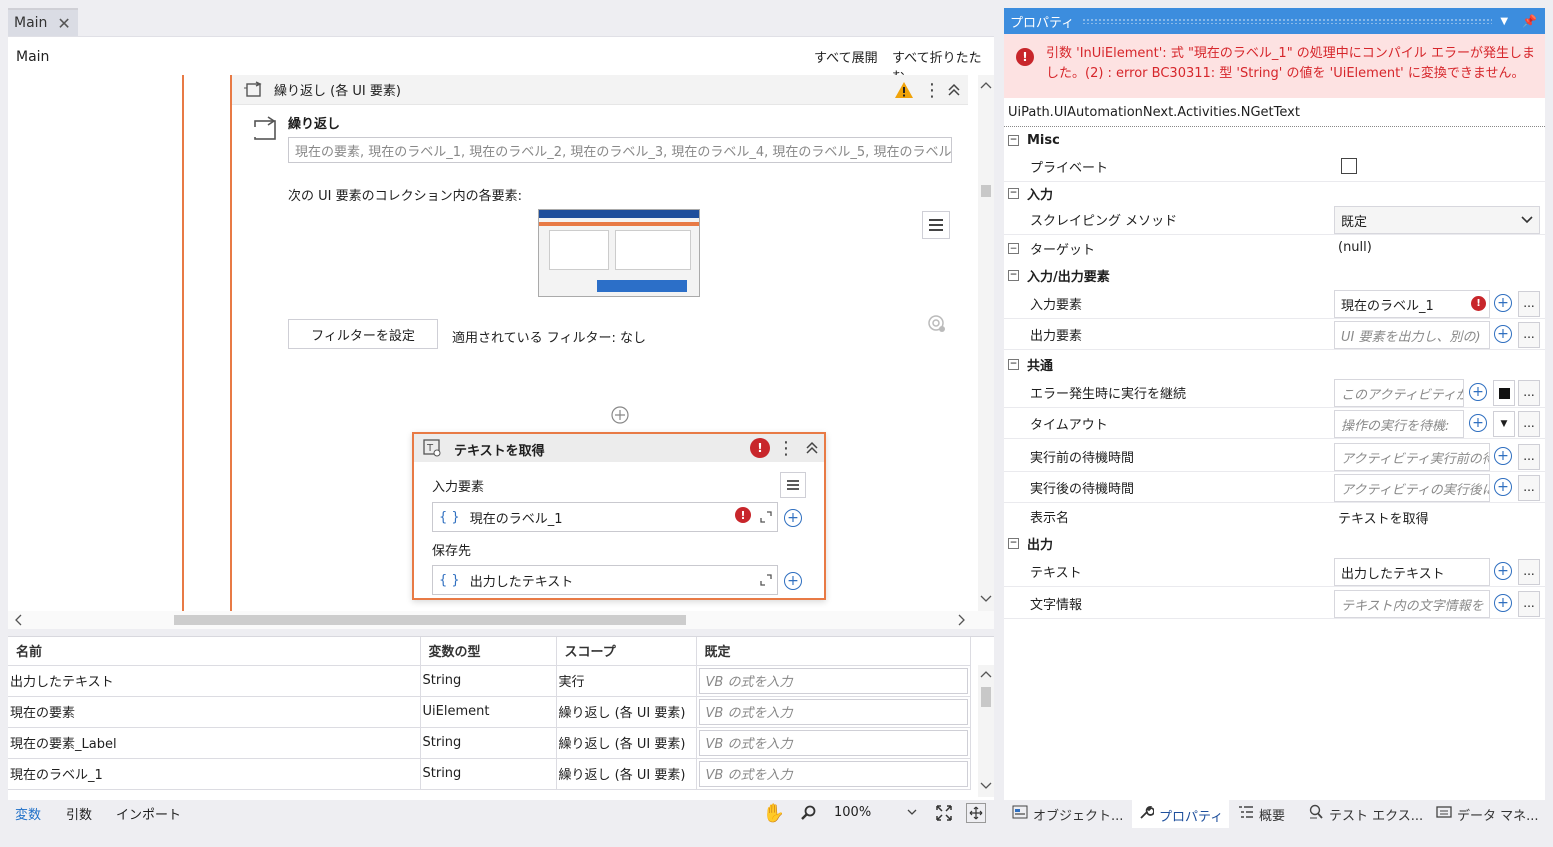  I want to click on category-input: − 入力, so click(1274, 193).